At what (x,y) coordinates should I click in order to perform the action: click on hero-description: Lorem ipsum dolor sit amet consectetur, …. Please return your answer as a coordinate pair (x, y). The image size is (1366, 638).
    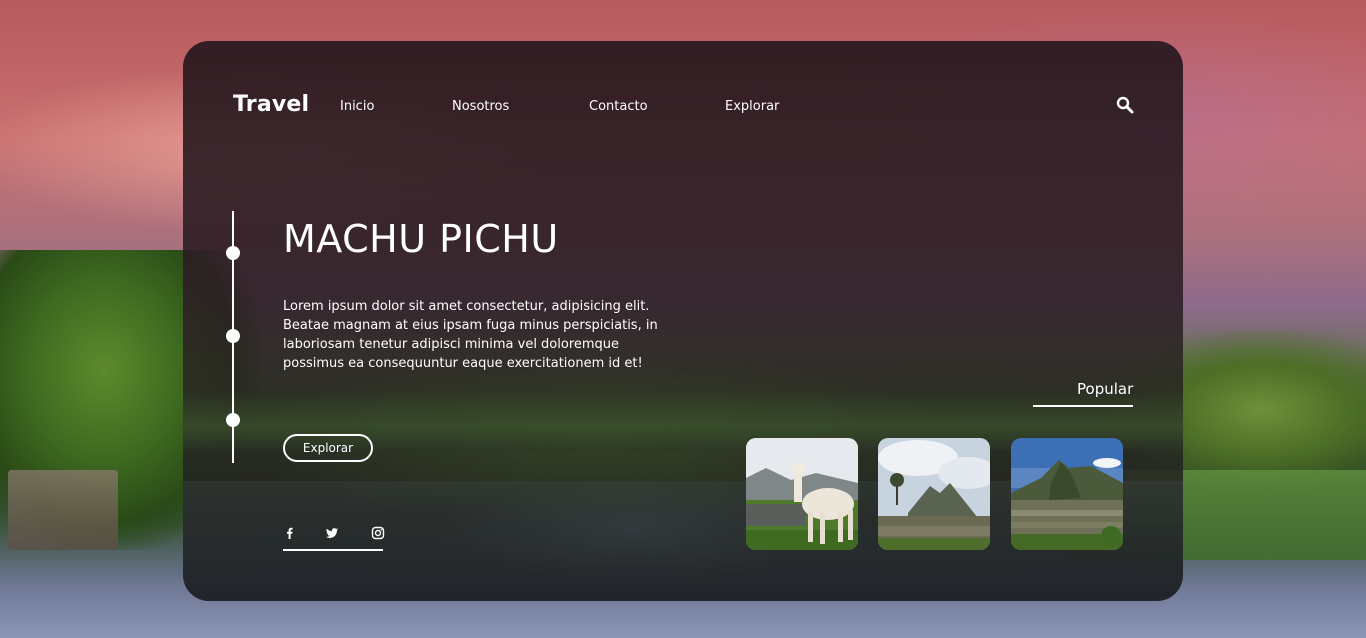
    Looking at the image, I should click on (470, 335).